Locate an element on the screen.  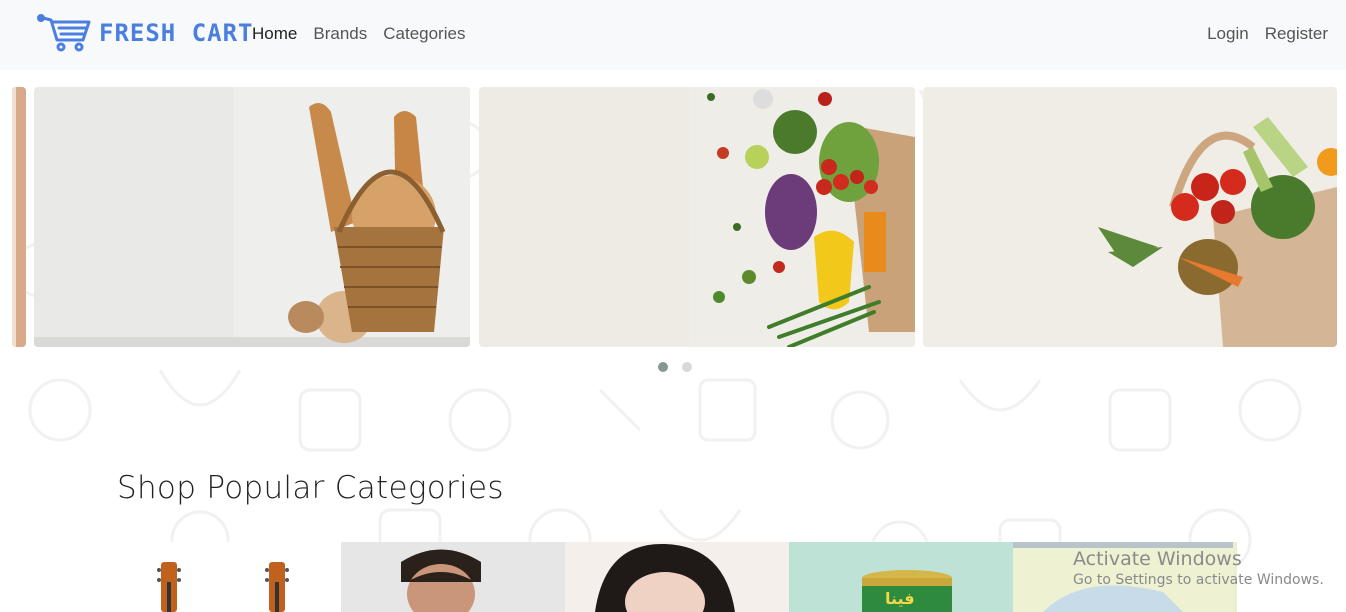
slider-dots is located at coordinates (675, 367).